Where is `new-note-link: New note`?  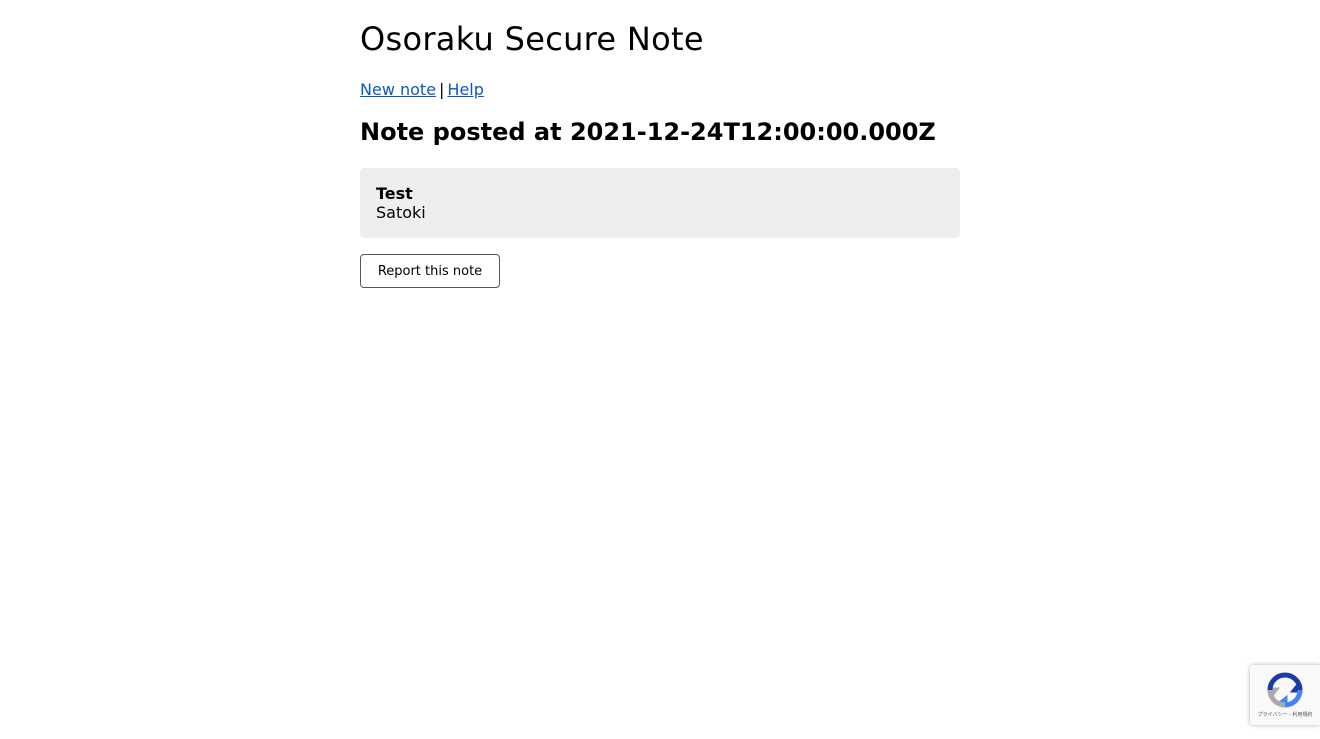 new-note-link: New note is located at coordinates (398, 89).